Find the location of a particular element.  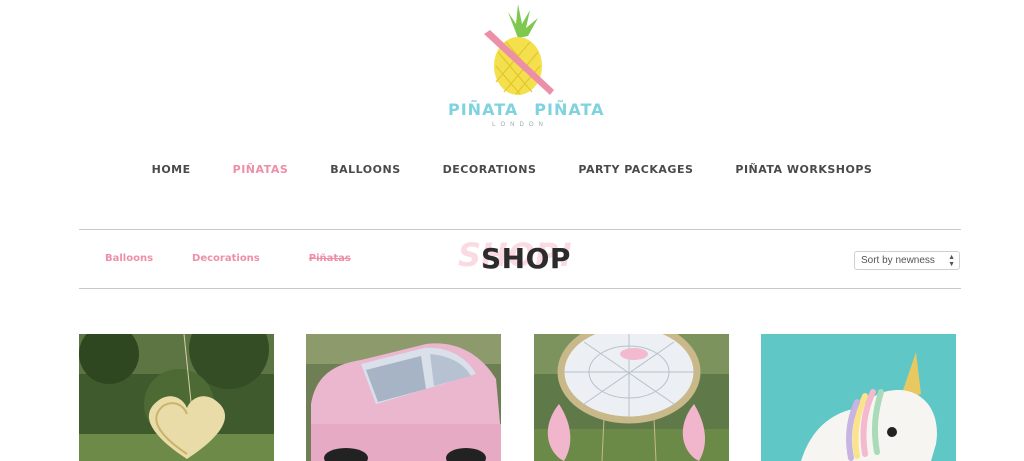

nav-party-packages: PARTY PACKAGES is located at coordinates (635, 169).